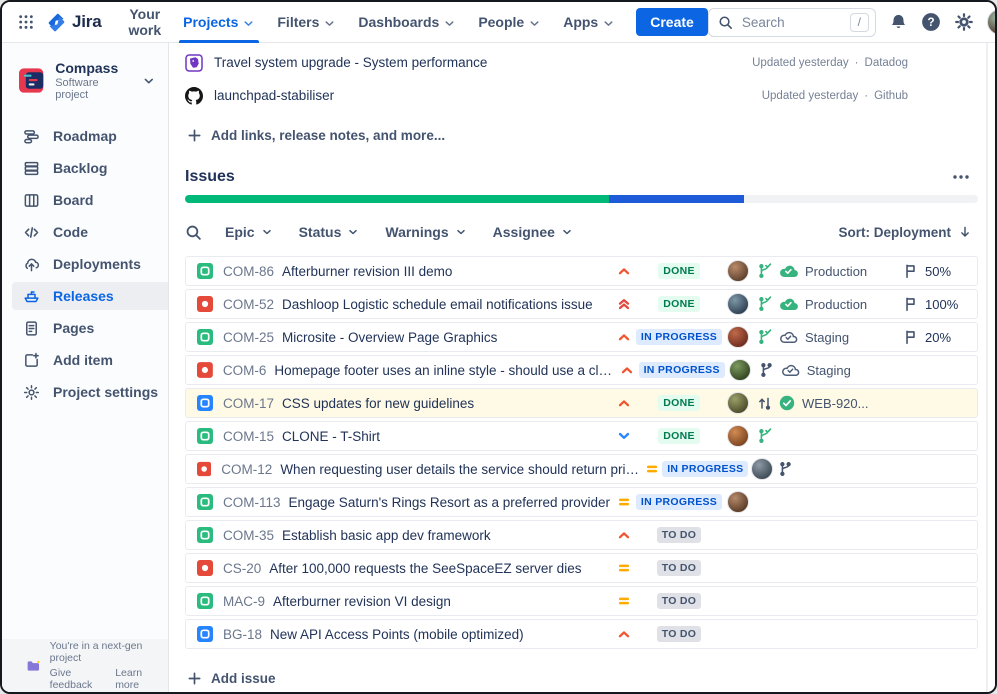 The width and height of the screenshot is (997, 694). I want to click on roadmap-icon, so click(31, 136).